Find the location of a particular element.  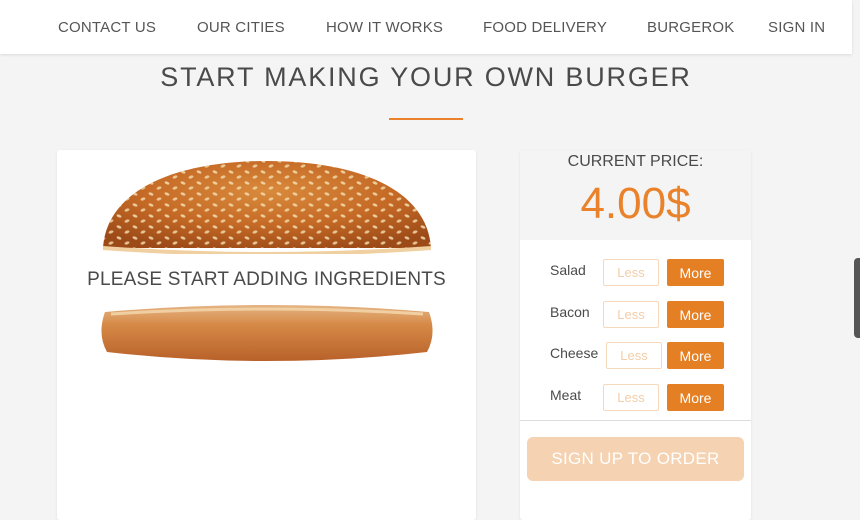

ingredient-label: Bacon is located at coordinates (570, 312).